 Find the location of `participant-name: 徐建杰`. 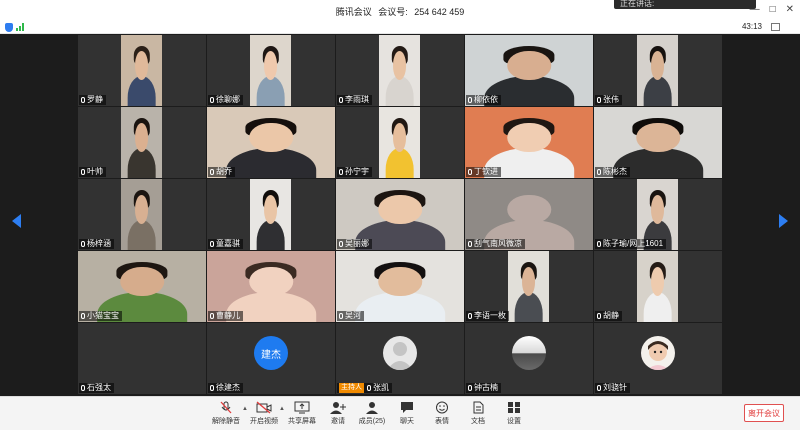

participant-name: 徐建杰 is located at coordinates (228, 387).